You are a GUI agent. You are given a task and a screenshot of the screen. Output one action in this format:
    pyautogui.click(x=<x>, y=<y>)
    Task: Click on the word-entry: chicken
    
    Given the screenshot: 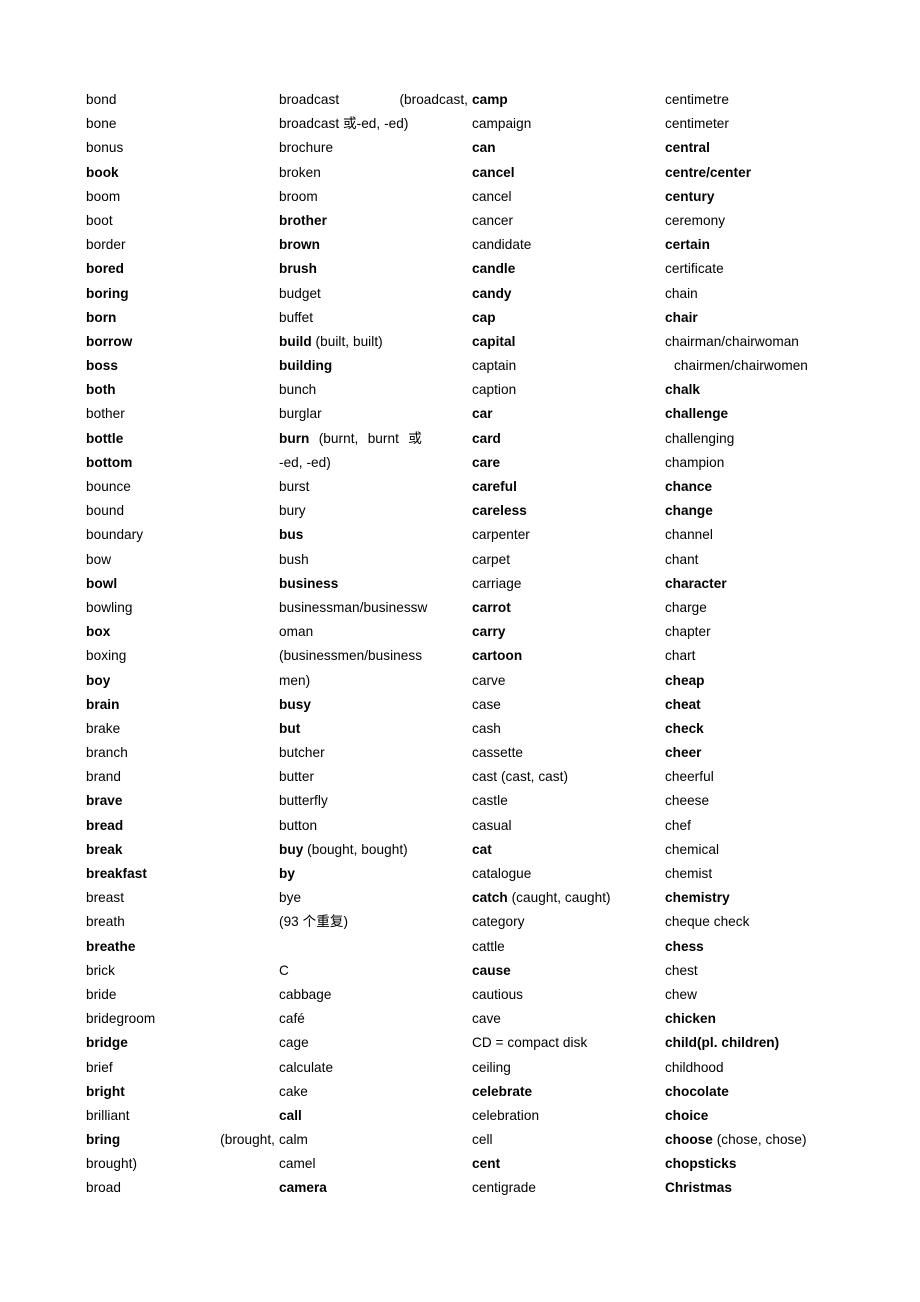 What is the action you would take?
    pyautogui.click(x=690, y=1019)
    